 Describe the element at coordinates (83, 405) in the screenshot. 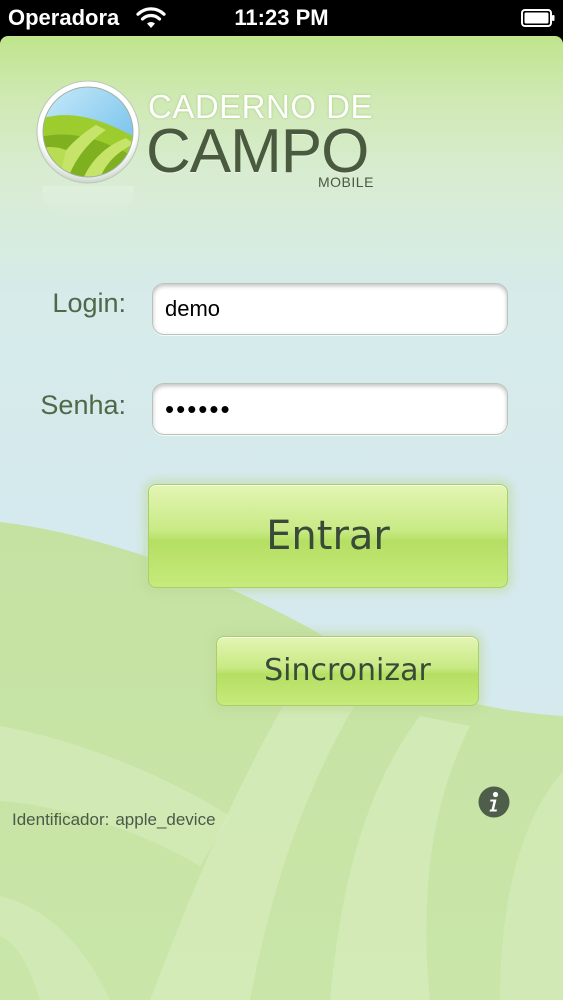

I see `password-label: Senha:` at that location.